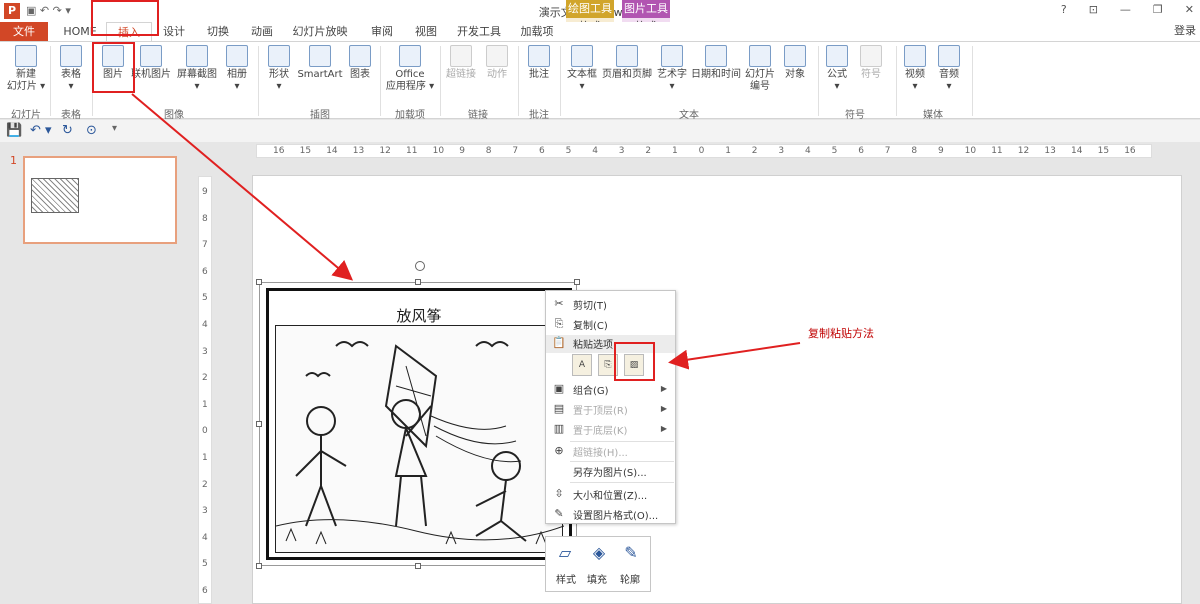 Image resolution: width=1200 pixels, height=604 pixels. Describe the element at coordinates (242, 187) in the screenshot. I see `arrow-to-picture` at that location.